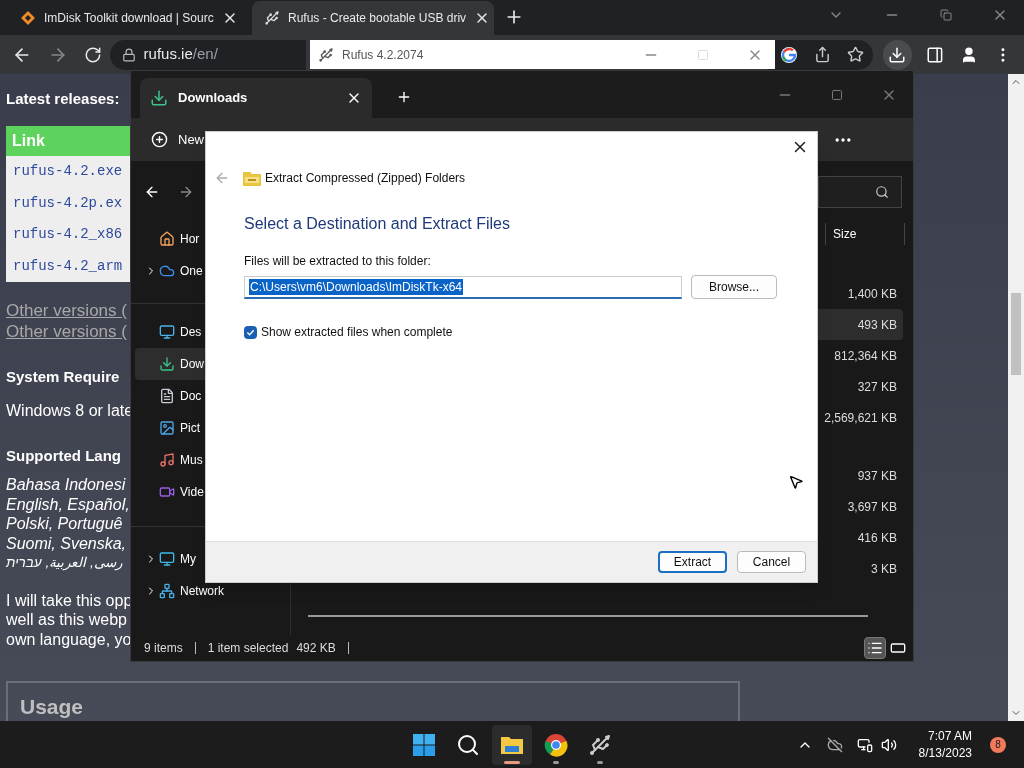 The image size is (1024, 768). What do you see at coordinates (64, 524) in the screenshot?
I see `languages-line: Polski, Portuguê` at bounding box center [64, 524].